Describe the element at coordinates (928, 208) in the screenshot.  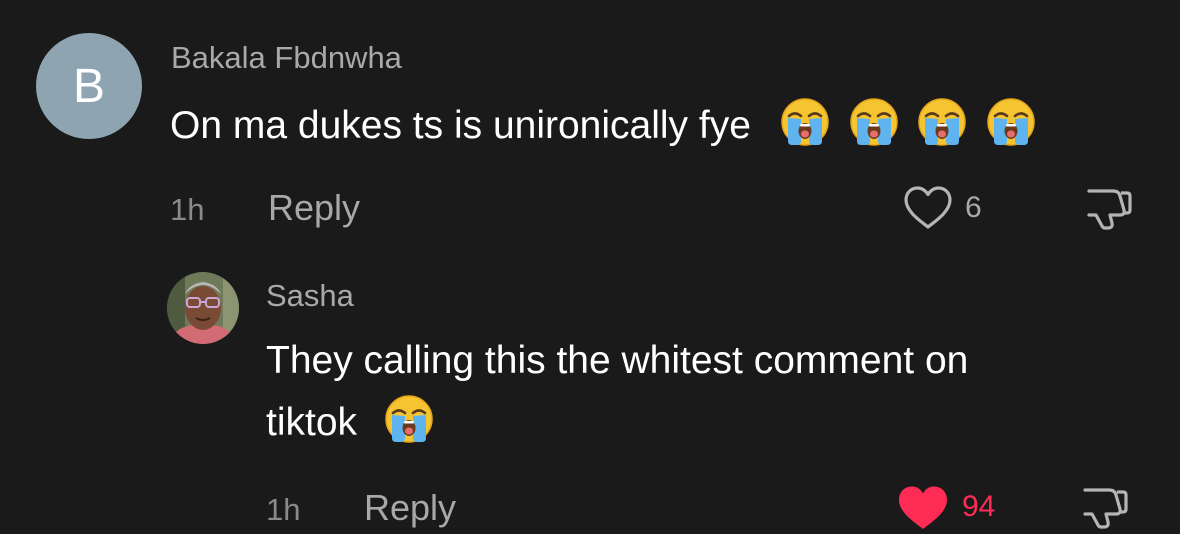
I see `heart-outline-icon` at that location.